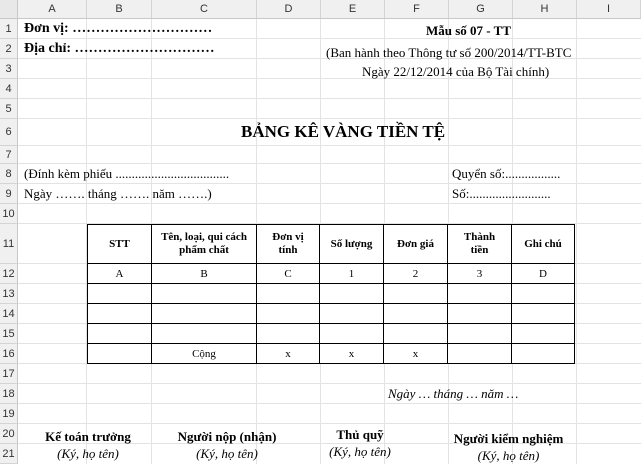  I want to click on row-header-13: 13, so click(9, 294).